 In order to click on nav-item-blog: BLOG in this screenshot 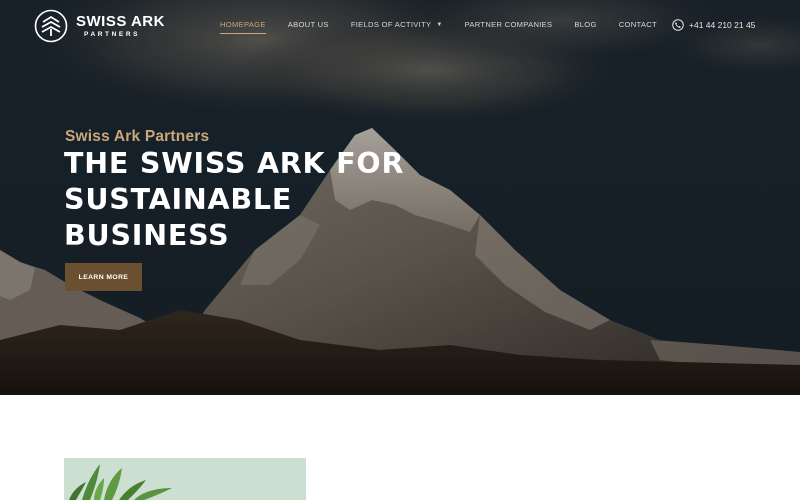, I will do `click(585, 26)`.